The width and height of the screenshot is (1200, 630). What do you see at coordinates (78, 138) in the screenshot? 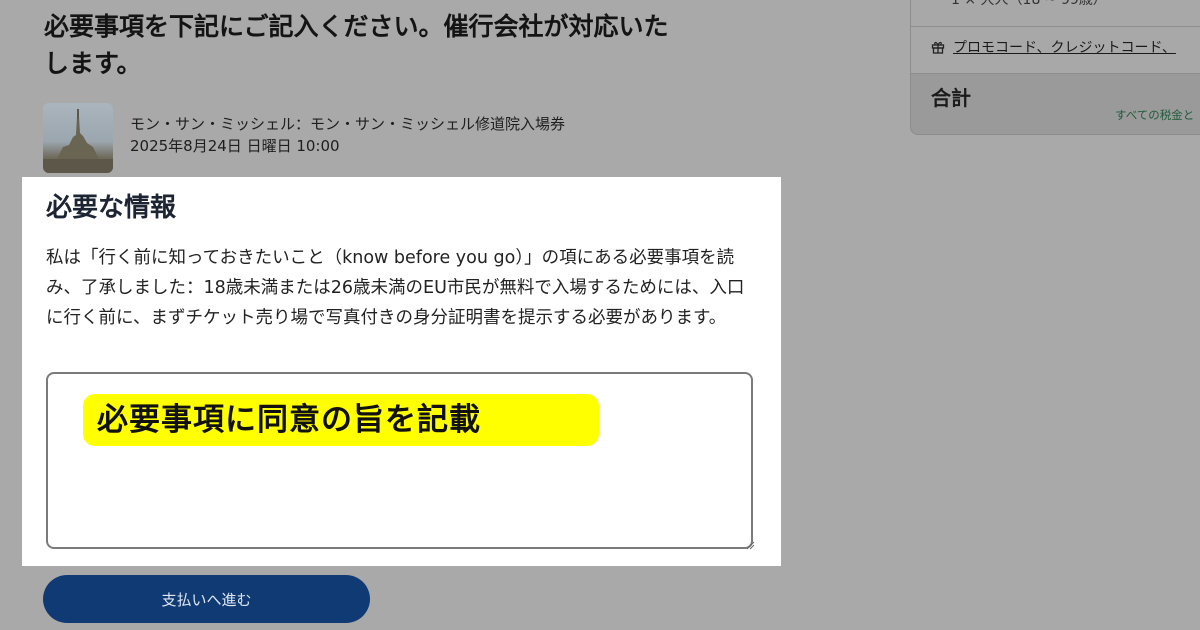
I see `product-thumbnail` at bounding box center [78, 138].